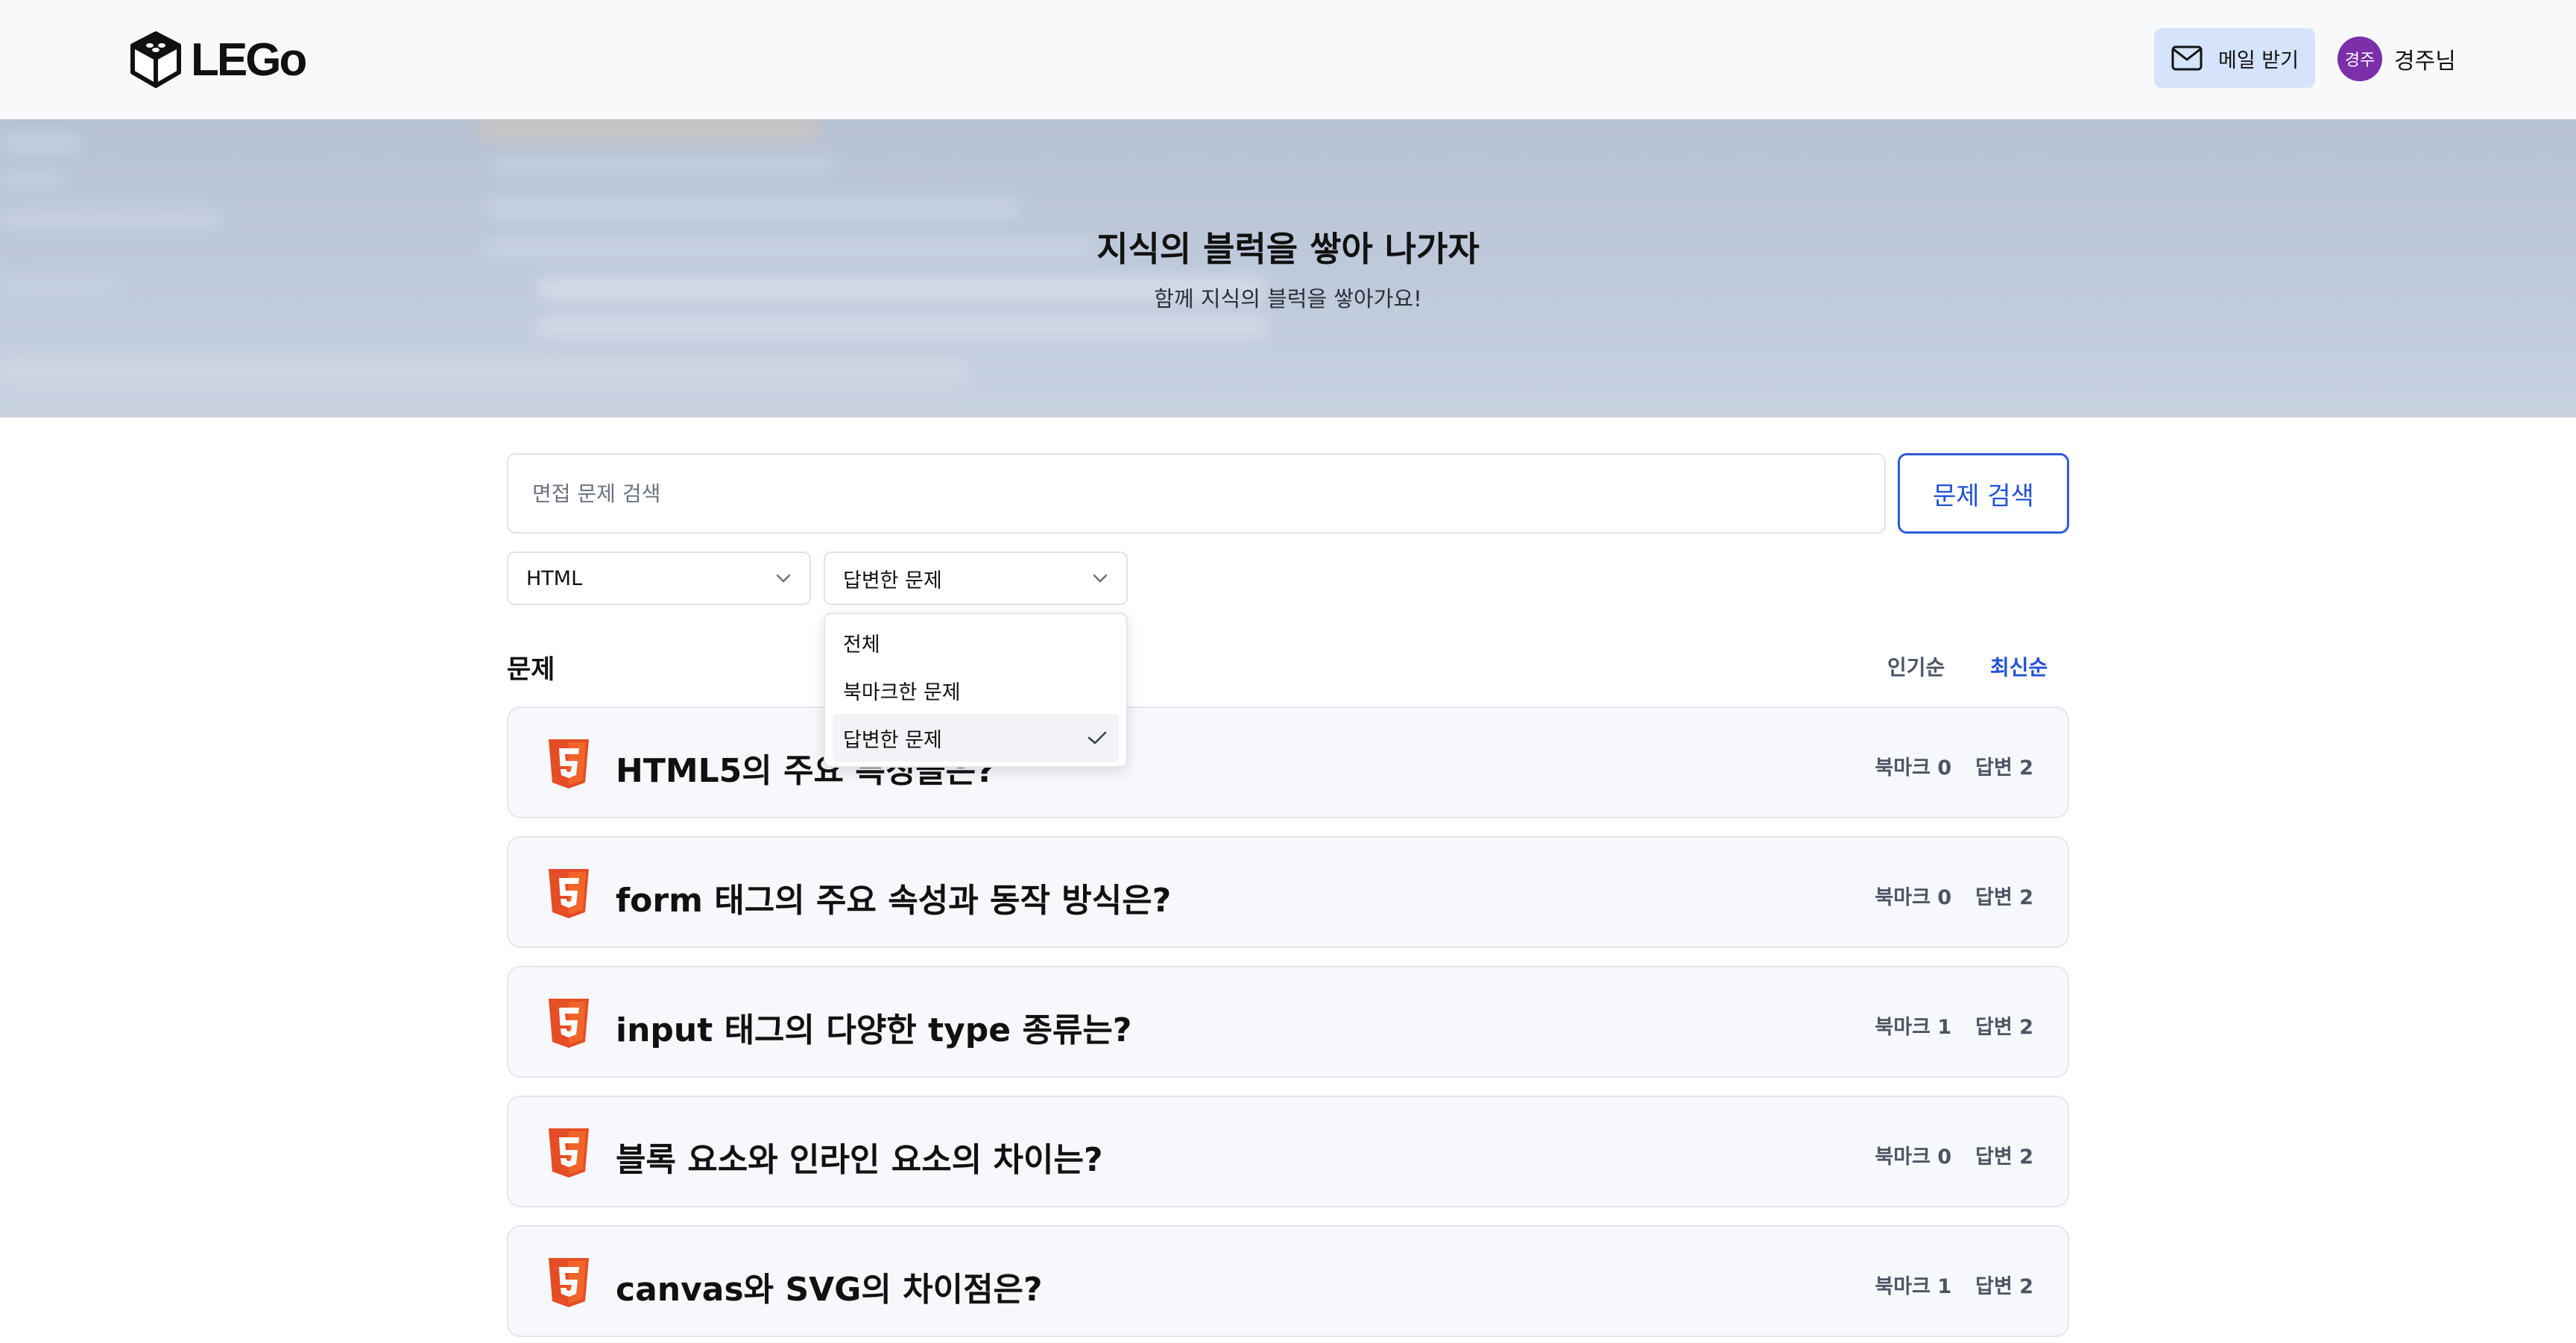 This screenshot has height=1343, width=2576. Describe the element at coordinates (1288, 1281) in the screenshot. I see `question-card: canvas와 SVG의 차이점은? 북마크 1 답변 2` at that location.